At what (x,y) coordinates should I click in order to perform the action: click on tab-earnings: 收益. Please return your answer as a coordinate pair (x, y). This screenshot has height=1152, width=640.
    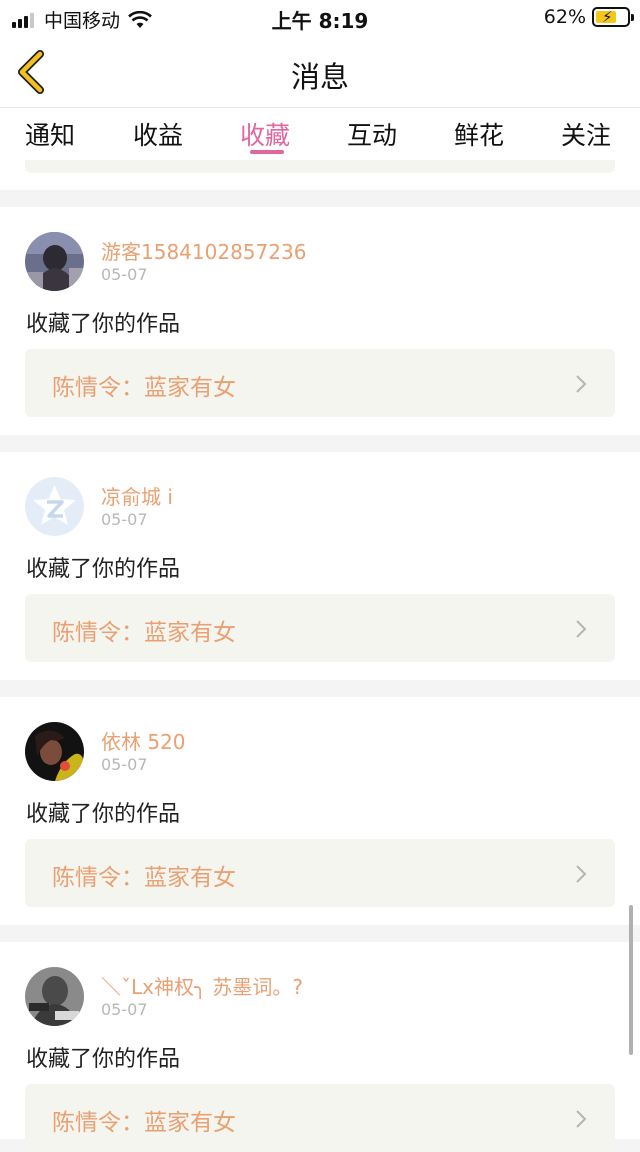
    Looking at the image, I should click on (158, 134).